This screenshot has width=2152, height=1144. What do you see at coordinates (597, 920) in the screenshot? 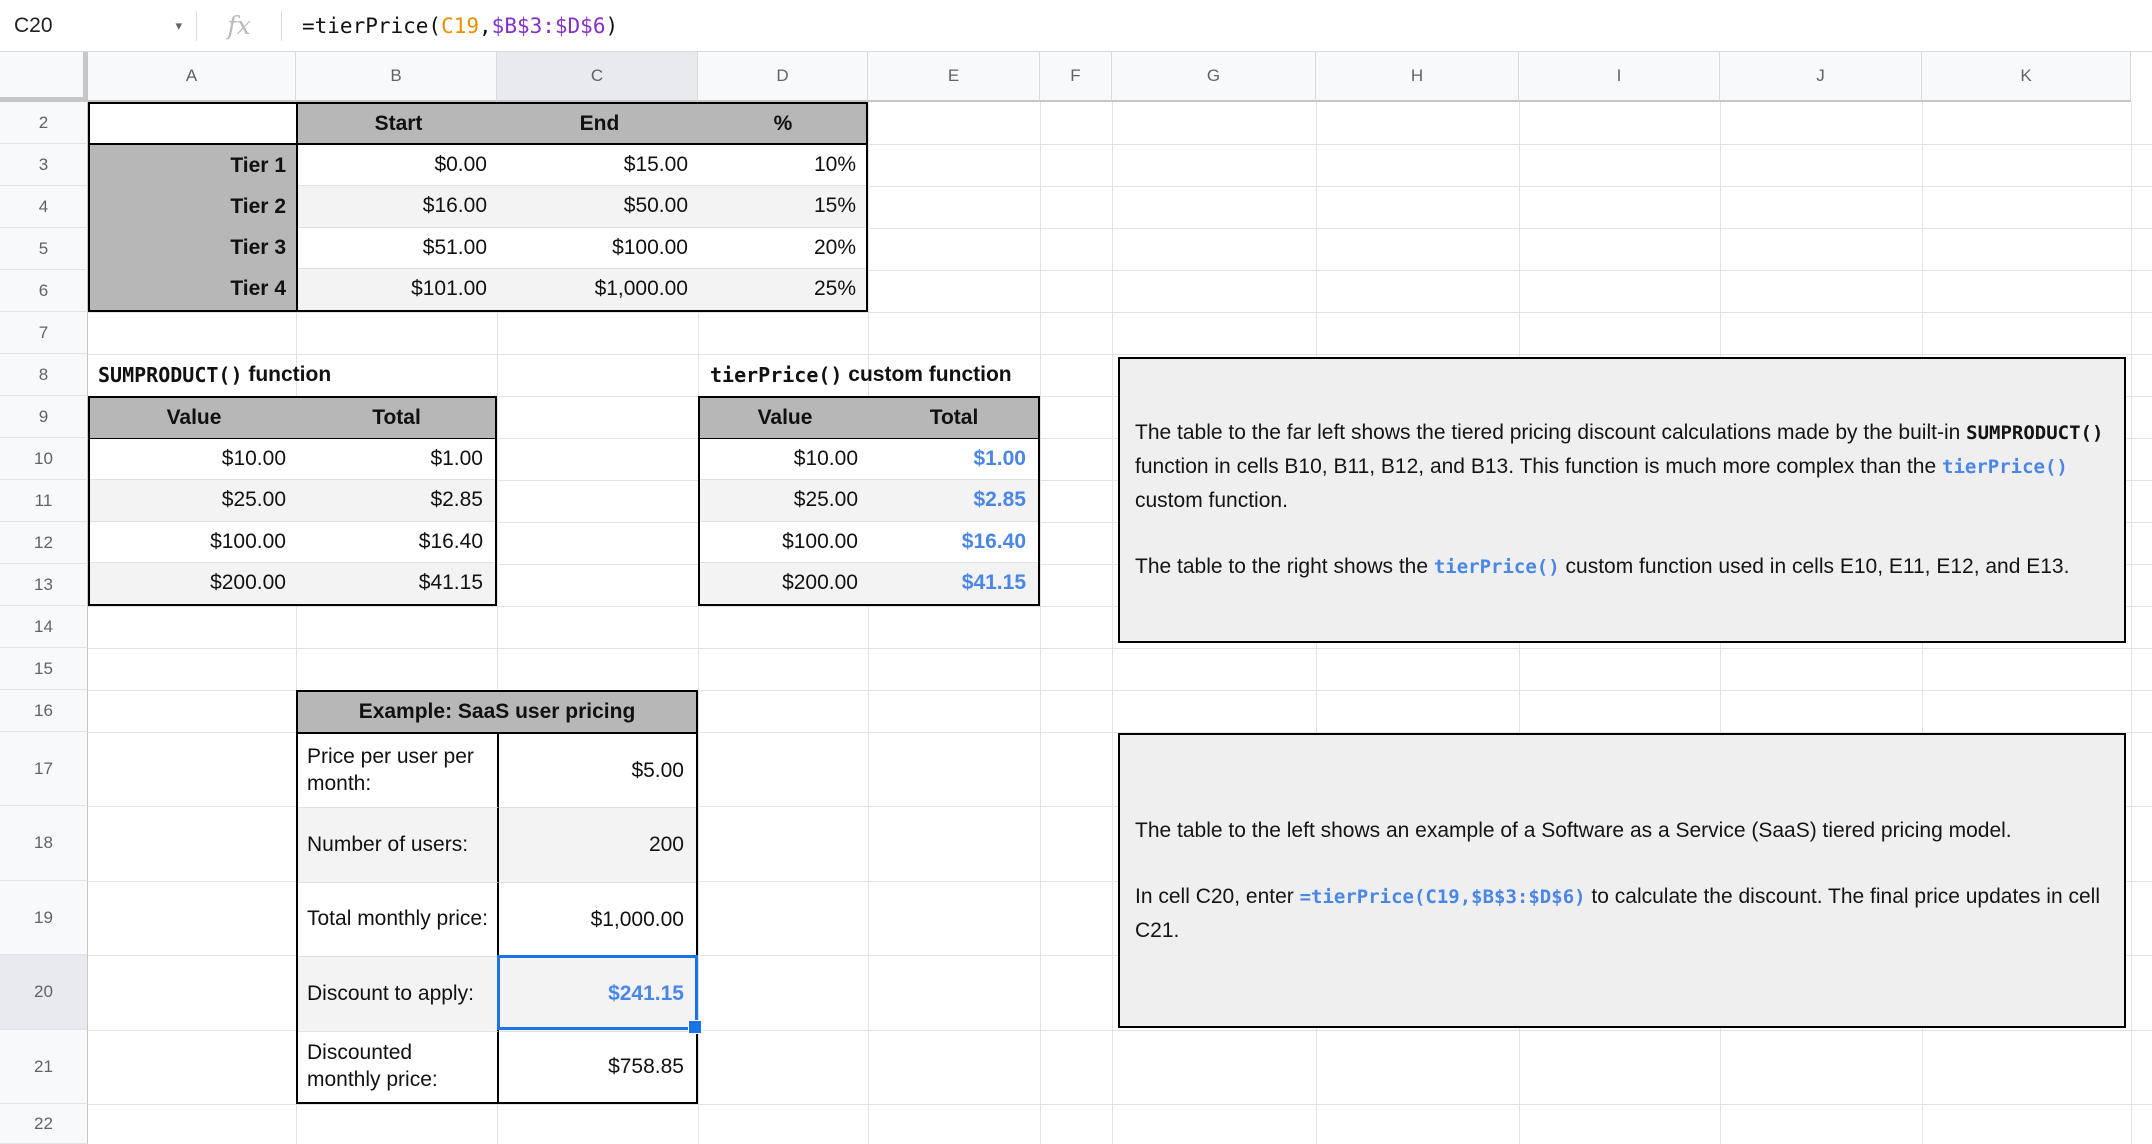
I see `cell-C19: $1,000.00` at bounding box center [597, 920].